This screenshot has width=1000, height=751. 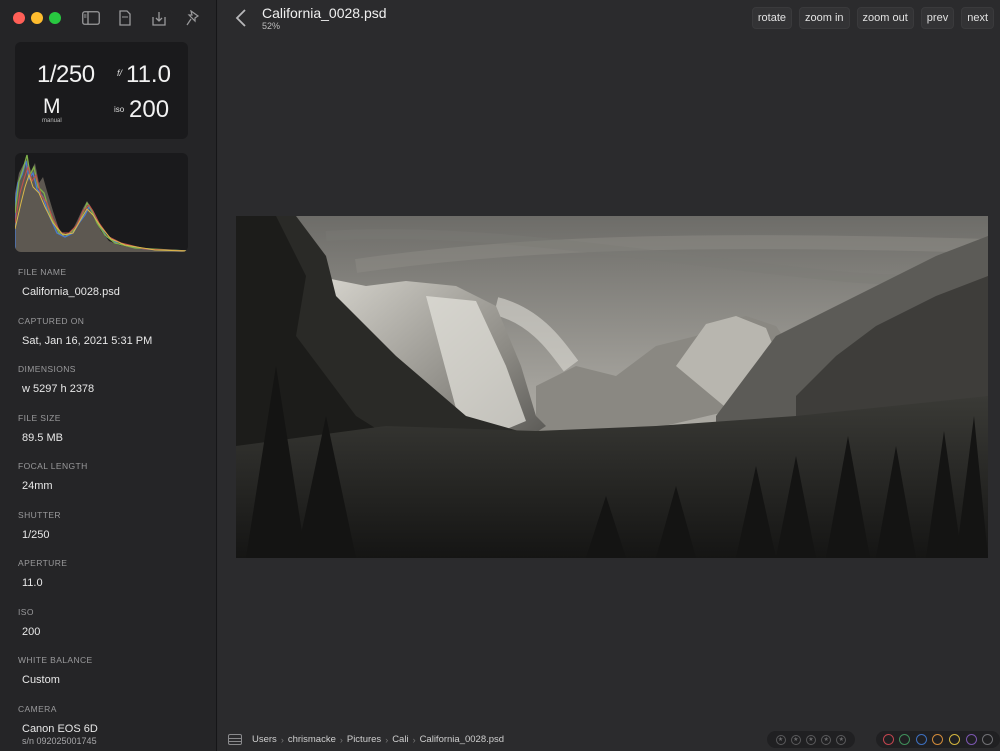 I want to click on sidebar-toggle-icon, so click(x=91, y=18).